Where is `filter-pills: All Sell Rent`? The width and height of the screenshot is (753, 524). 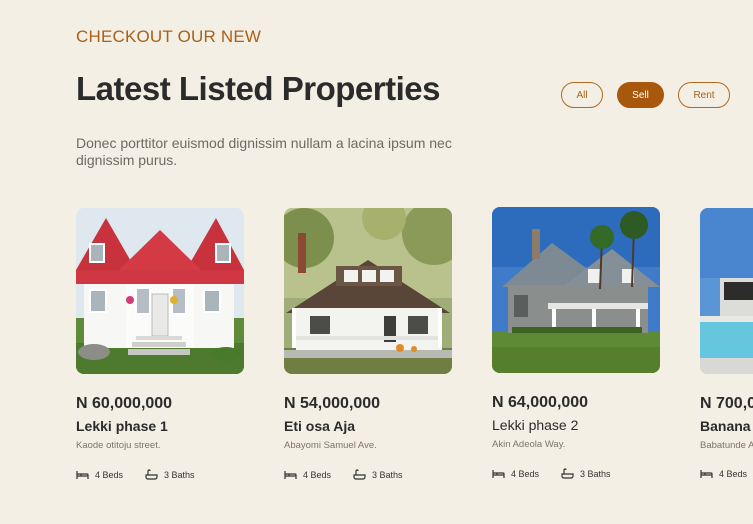 filter-pills: All Sell Rent is located at coordinates (645, 95).